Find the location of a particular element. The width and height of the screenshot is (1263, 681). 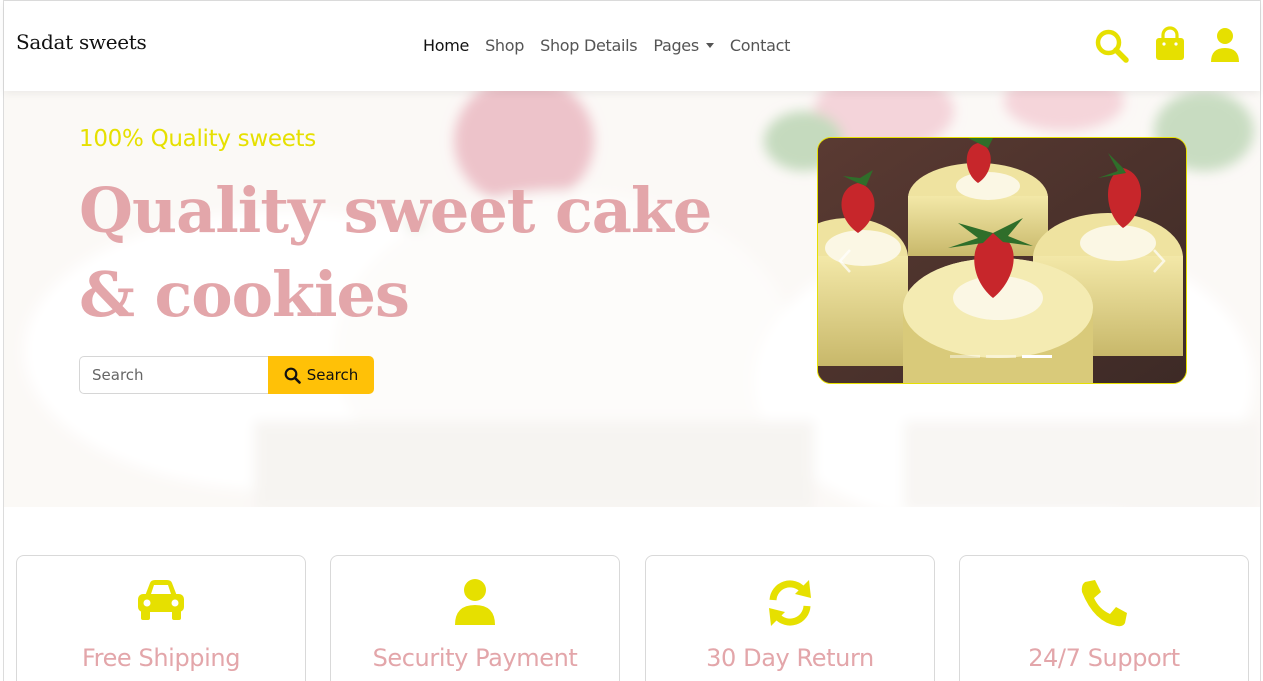

nav-link-contact: Contact is located at coordinates (760, 45).